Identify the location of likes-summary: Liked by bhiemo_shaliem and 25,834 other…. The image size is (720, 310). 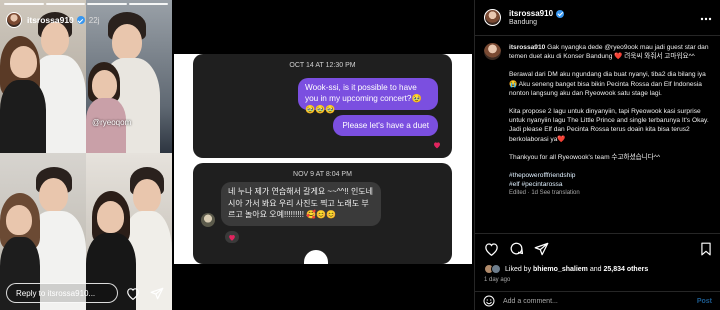
(566, 269).